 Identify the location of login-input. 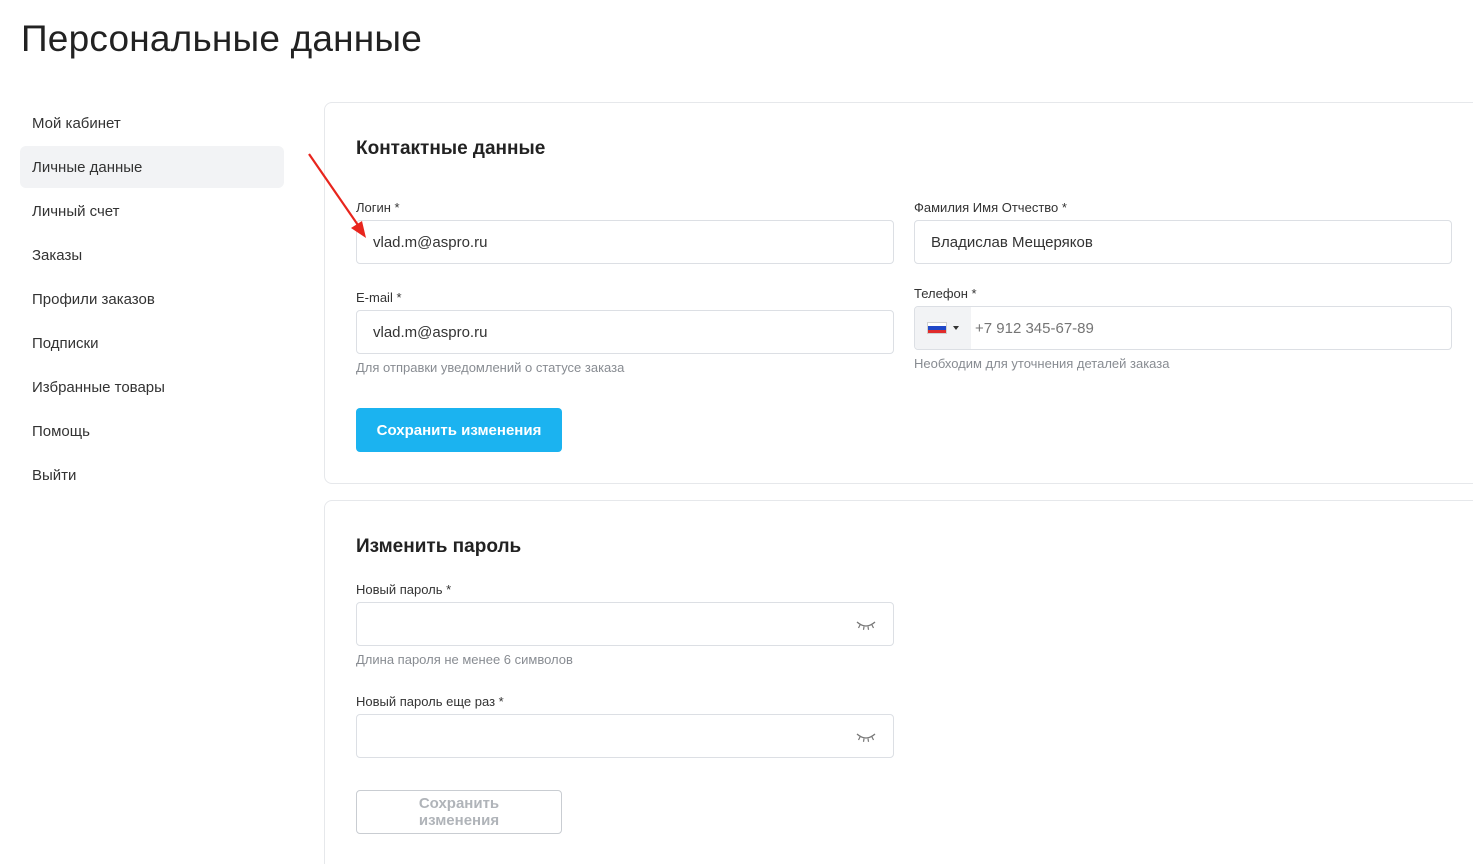
(625, 242).